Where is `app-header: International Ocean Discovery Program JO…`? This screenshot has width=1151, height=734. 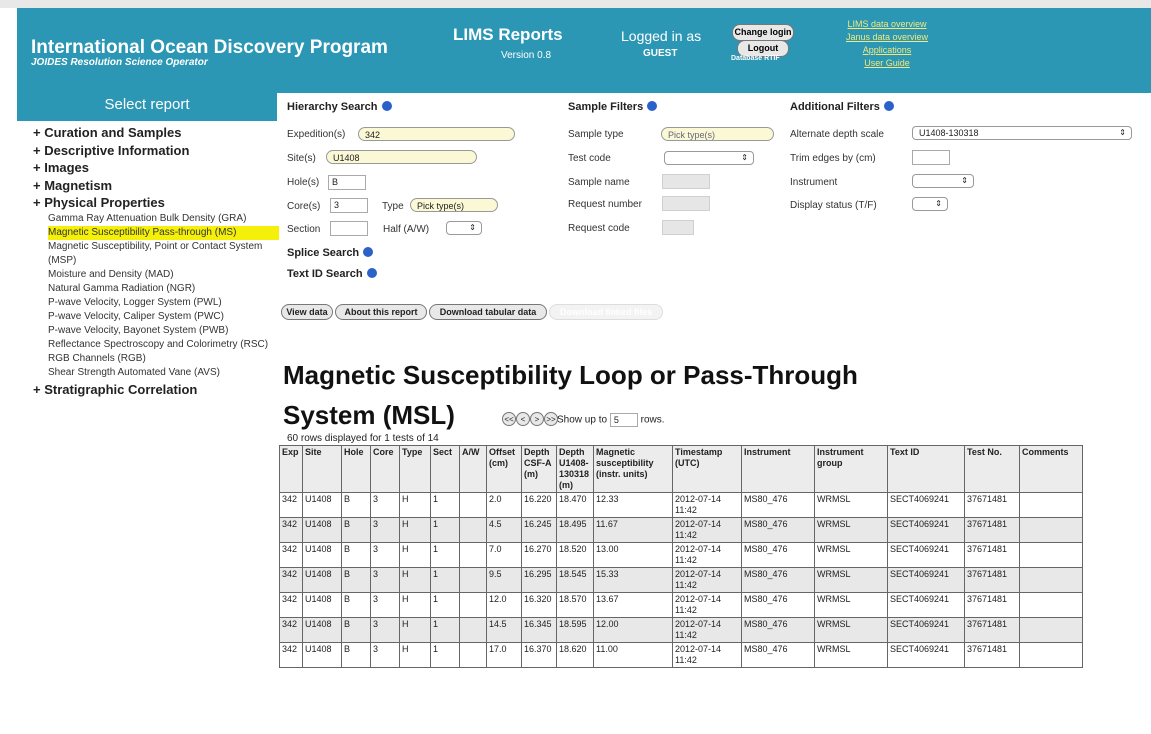 app-header: International Ocean Discovery Program JO… is located at coordinates (584, 50).